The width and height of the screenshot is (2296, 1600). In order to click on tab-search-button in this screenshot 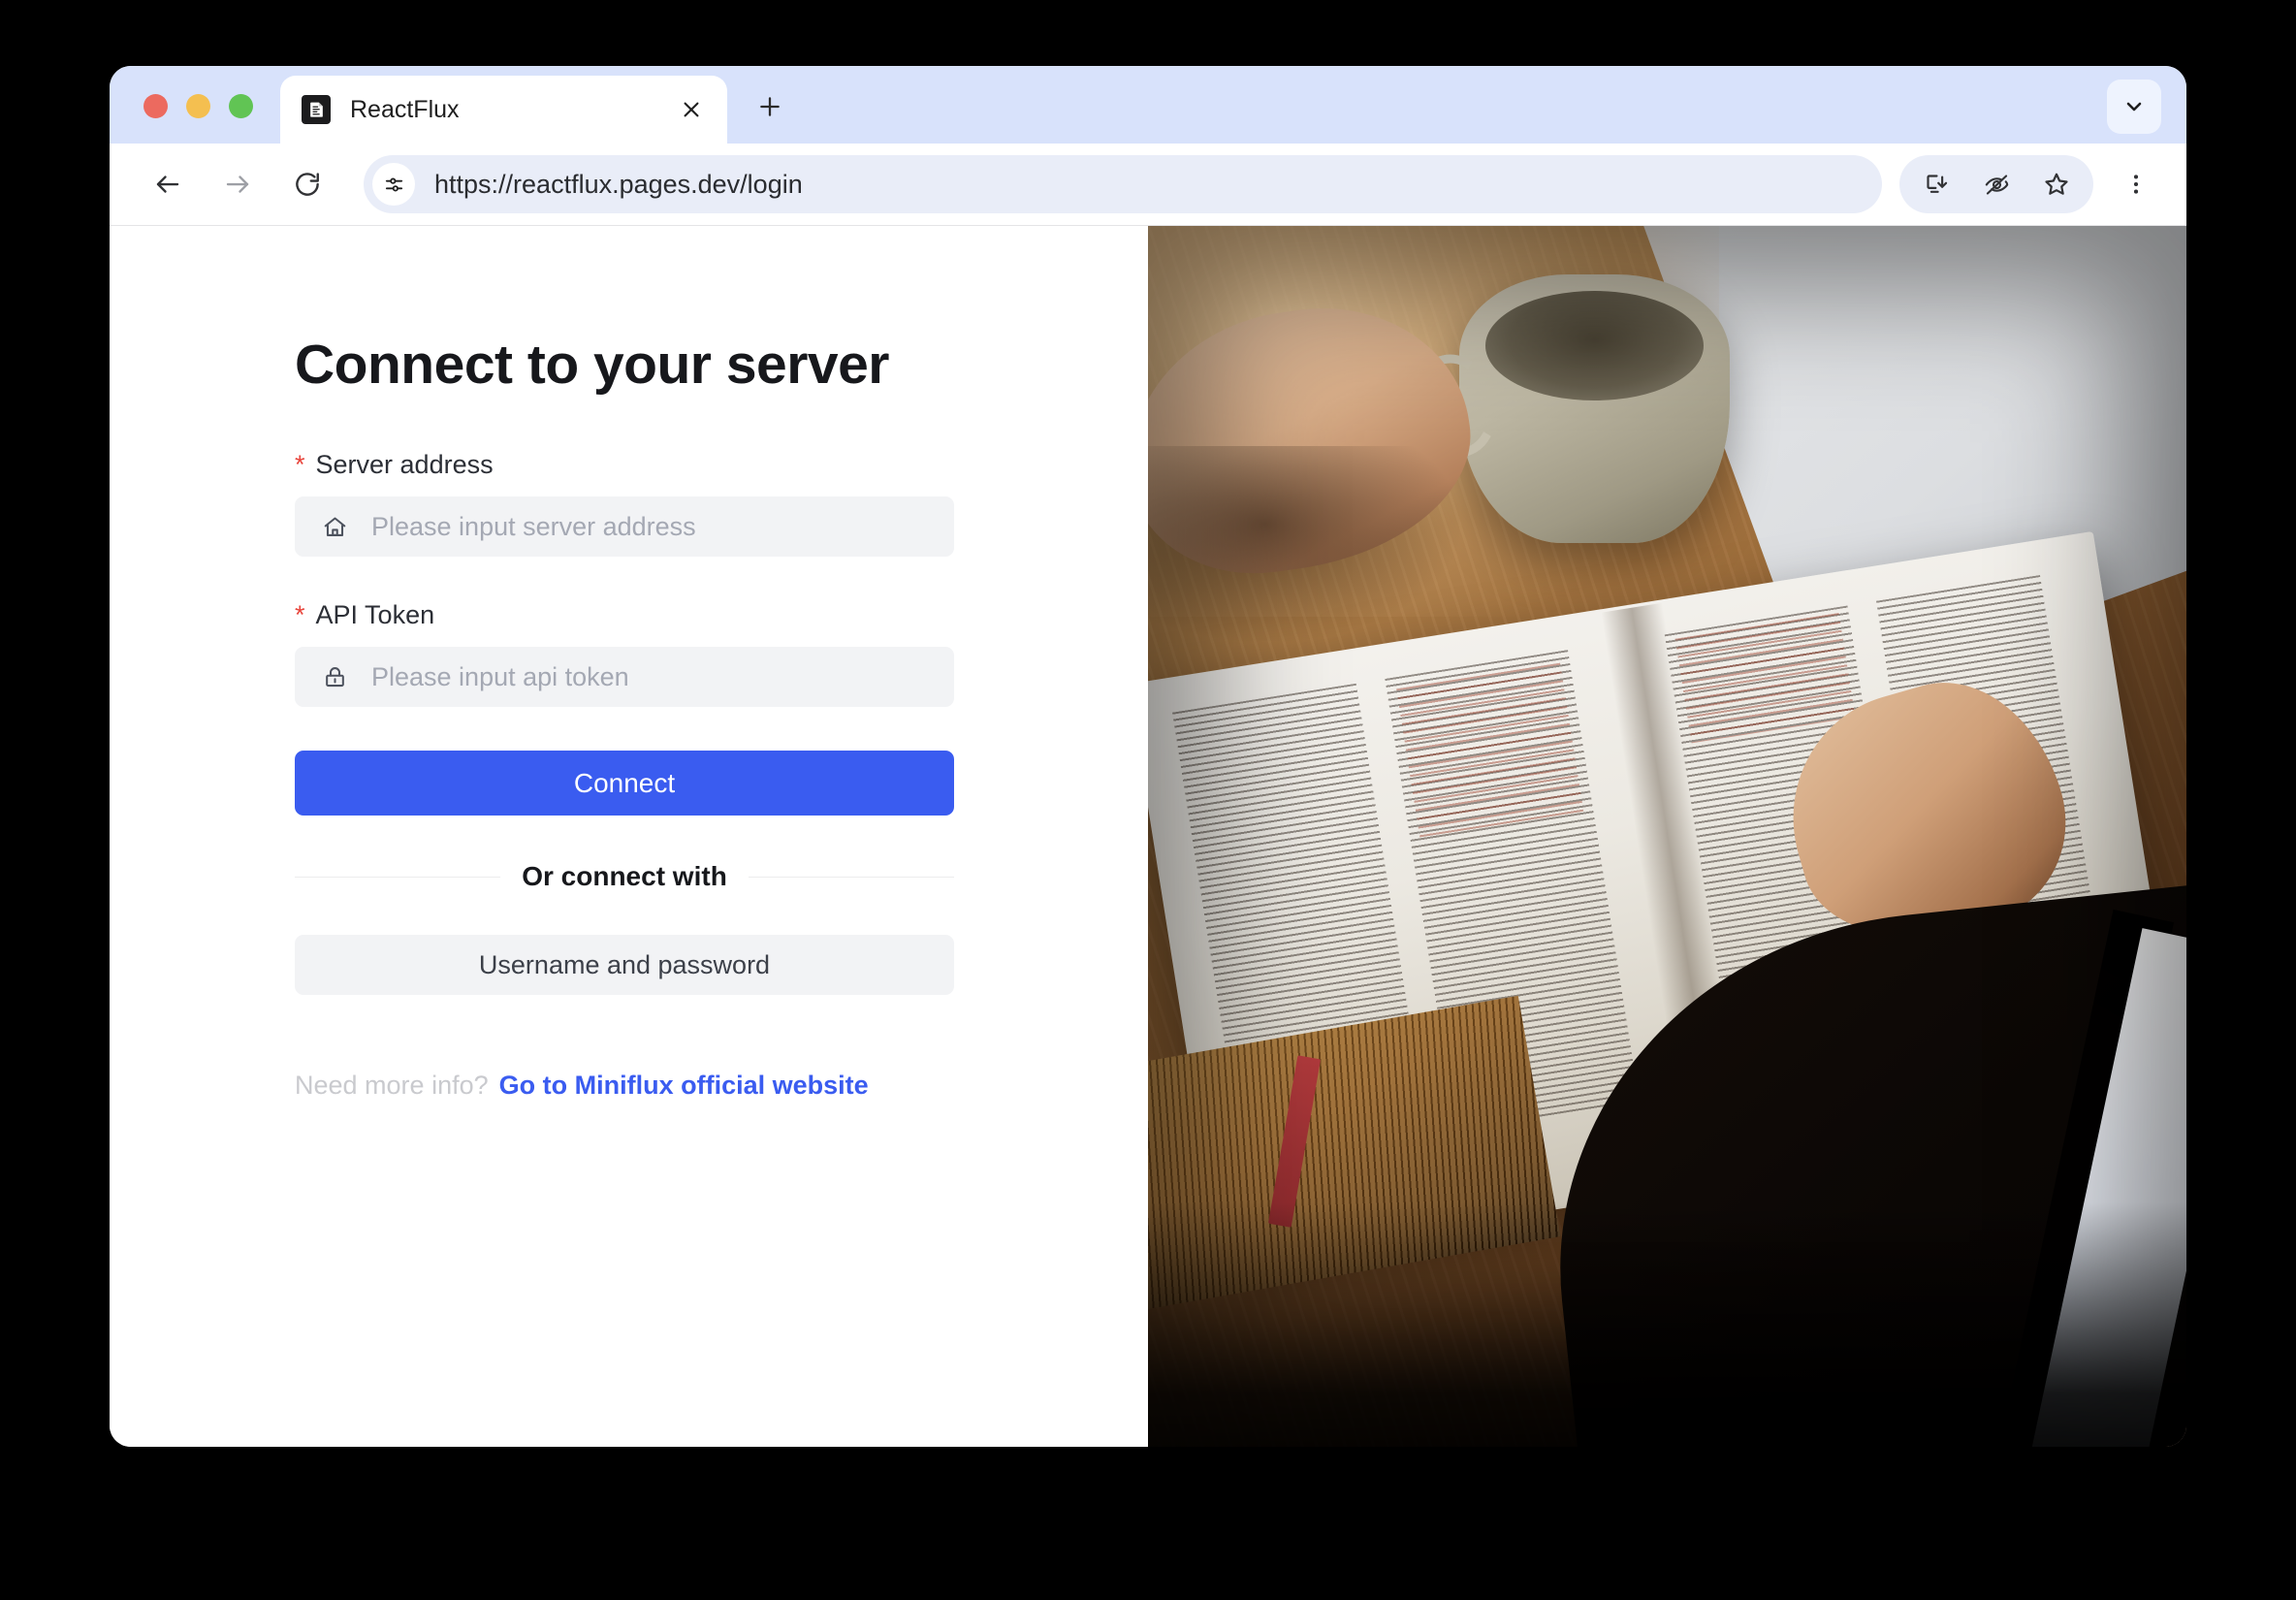, I will do `click(2134, 107)`.